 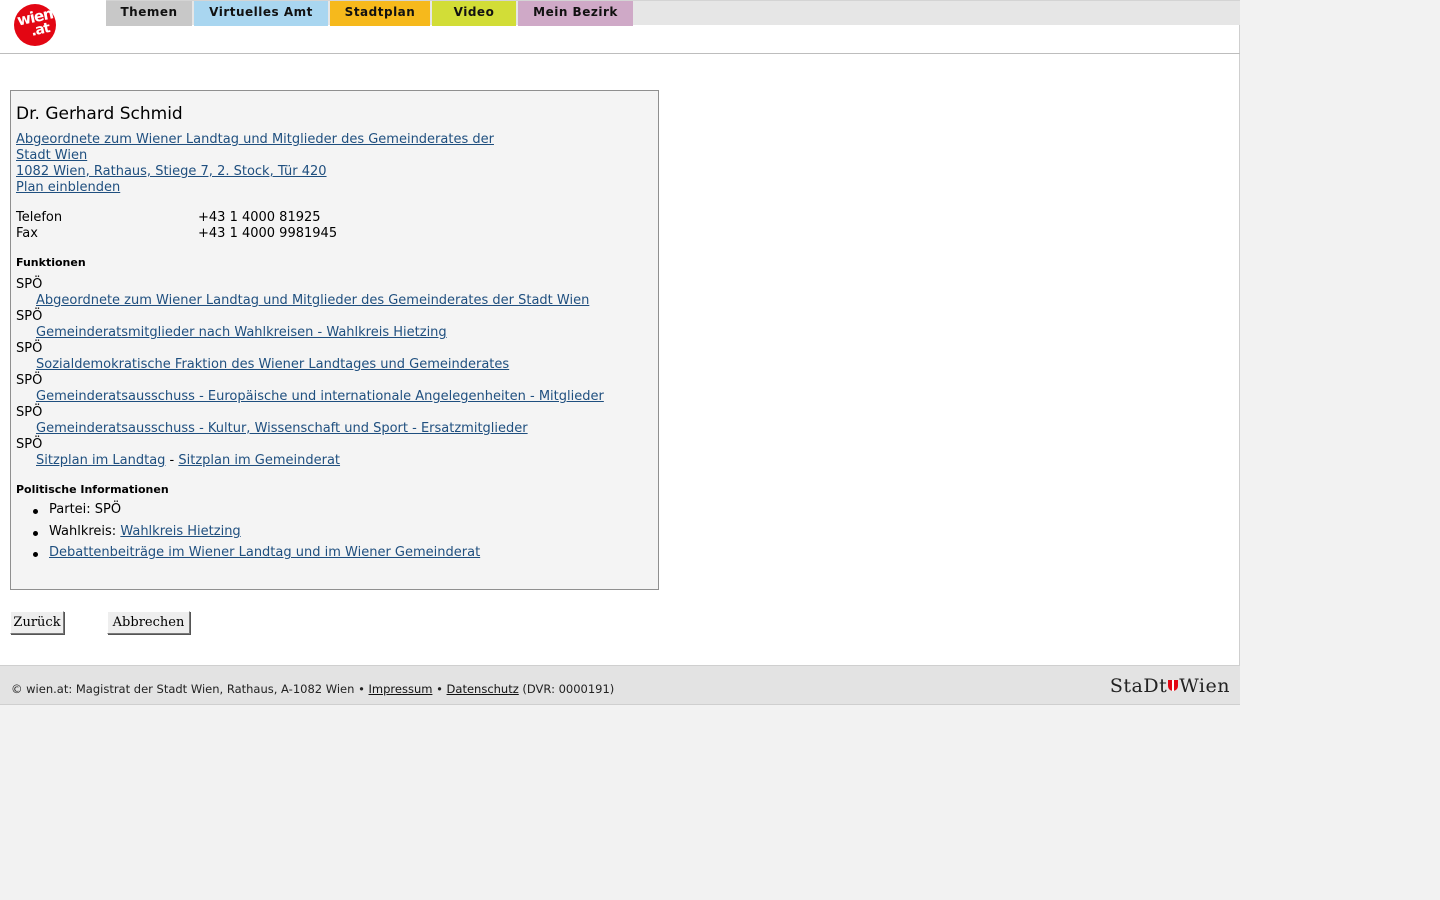 What do you see at coordinates (108, 509) in the screenshot?
I see `party-value: SPÖ` at bounding box center [108, 509].